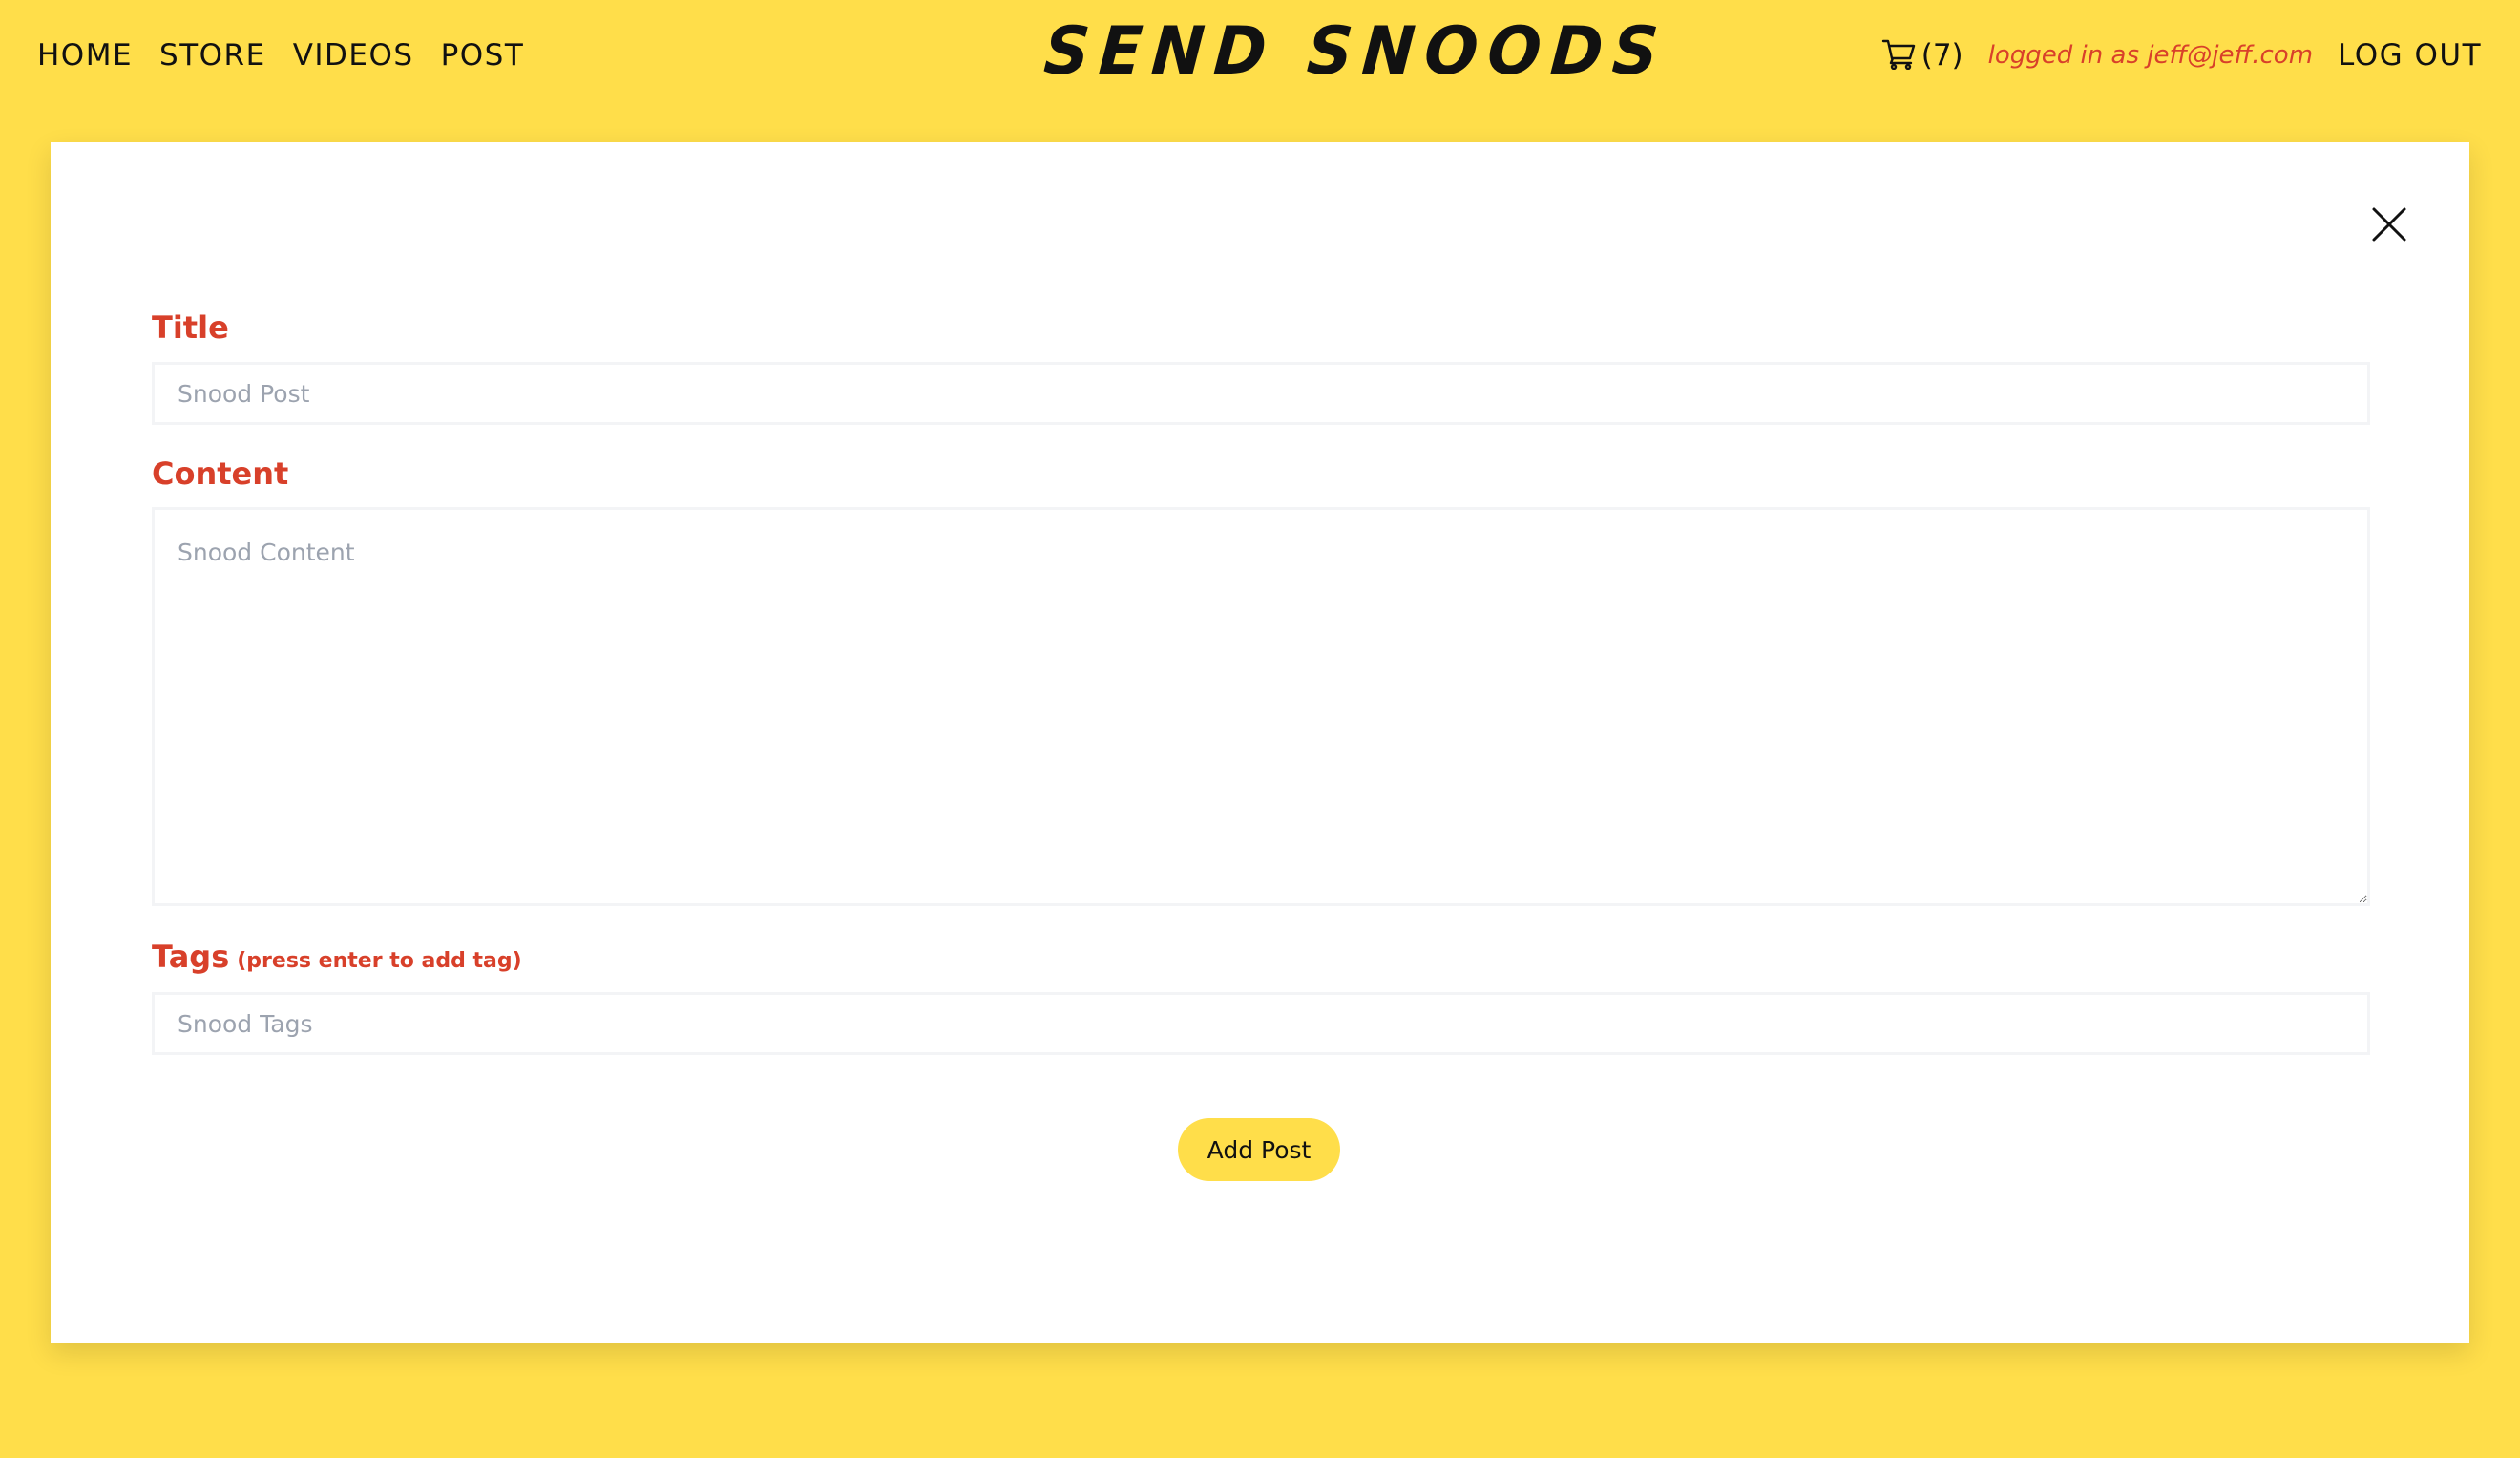 This screenshot has height=1458, width=2520. What do you see at coordinates (2389, 228) in the screenshot?
I see `close-icon` at bounding box center [2389, 228].